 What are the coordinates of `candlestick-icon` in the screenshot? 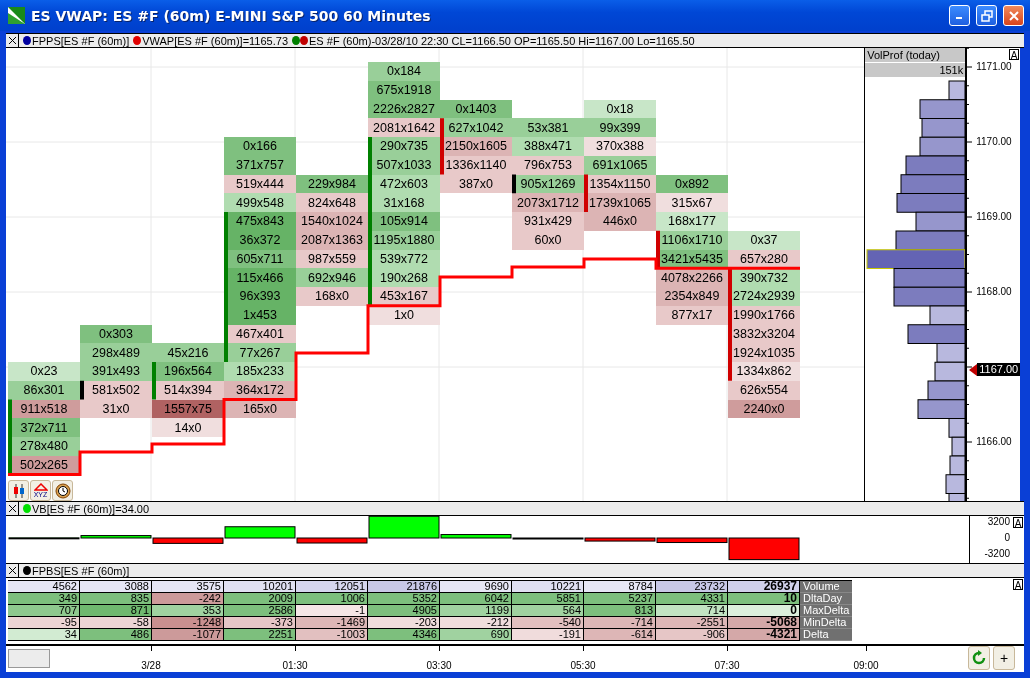 It's located at (18, 490).